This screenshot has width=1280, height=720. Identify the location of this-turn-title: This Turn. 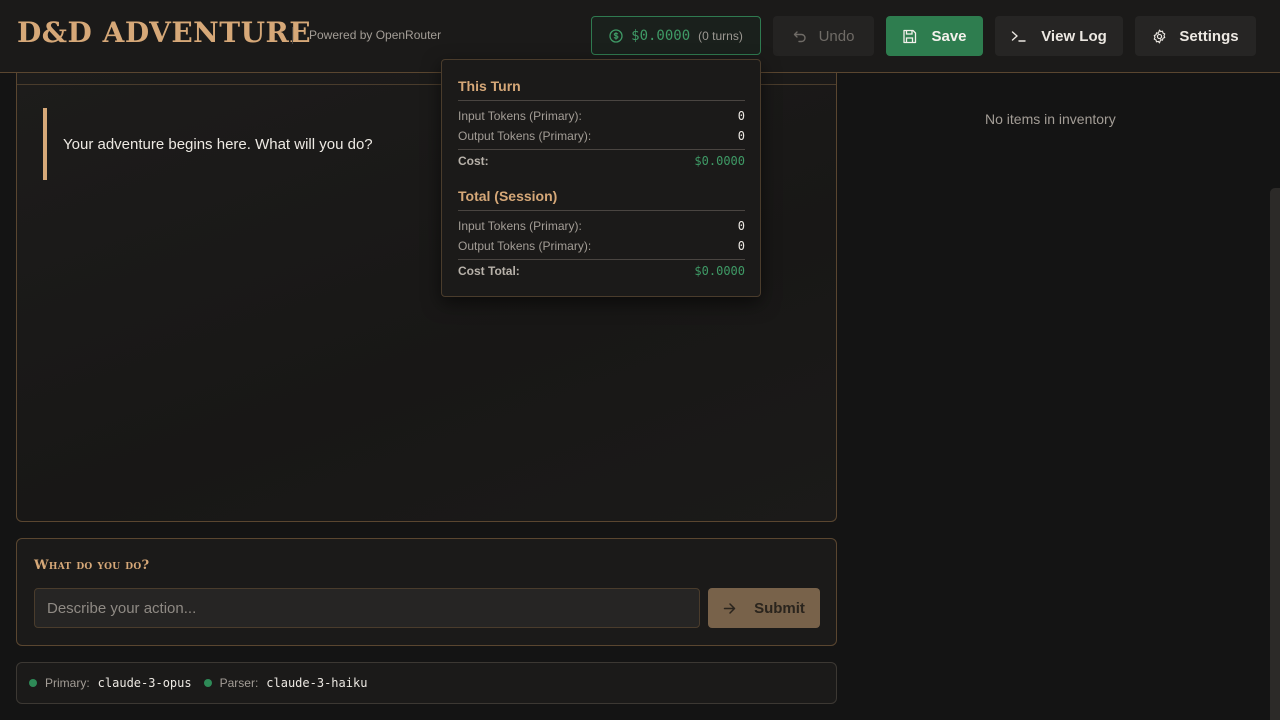
(489, 86).